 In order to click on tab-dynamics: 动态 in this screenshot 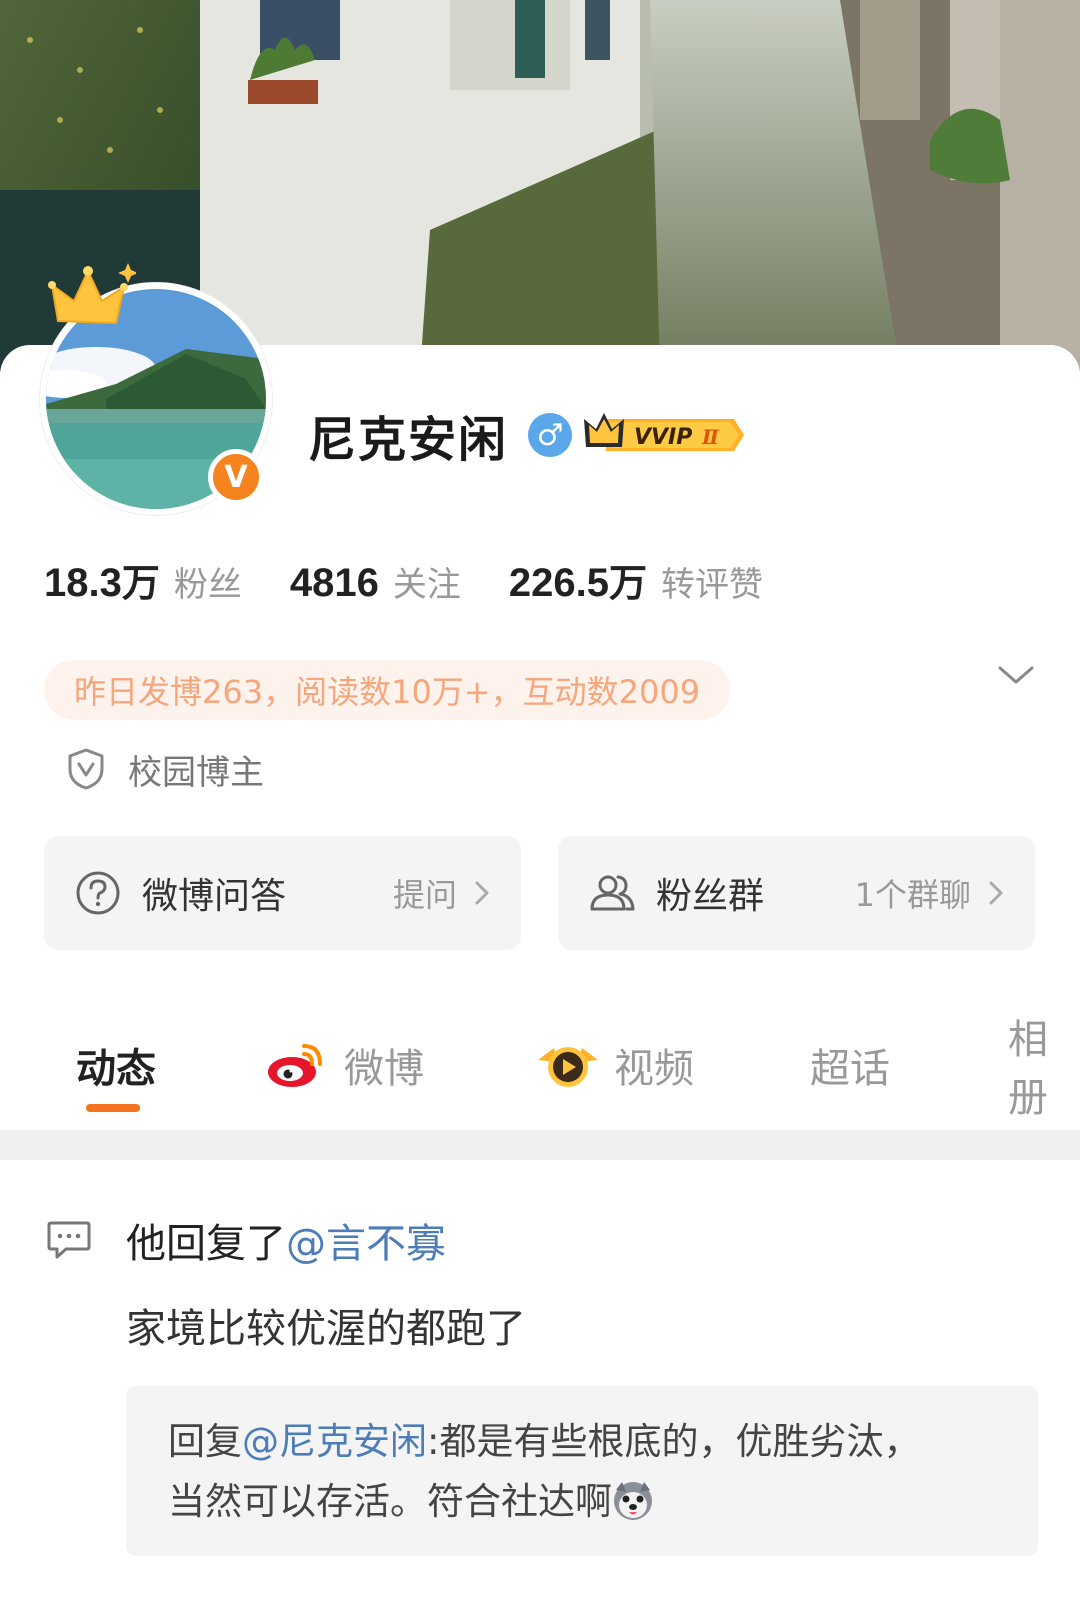, I will do `click(116, 1065)`.